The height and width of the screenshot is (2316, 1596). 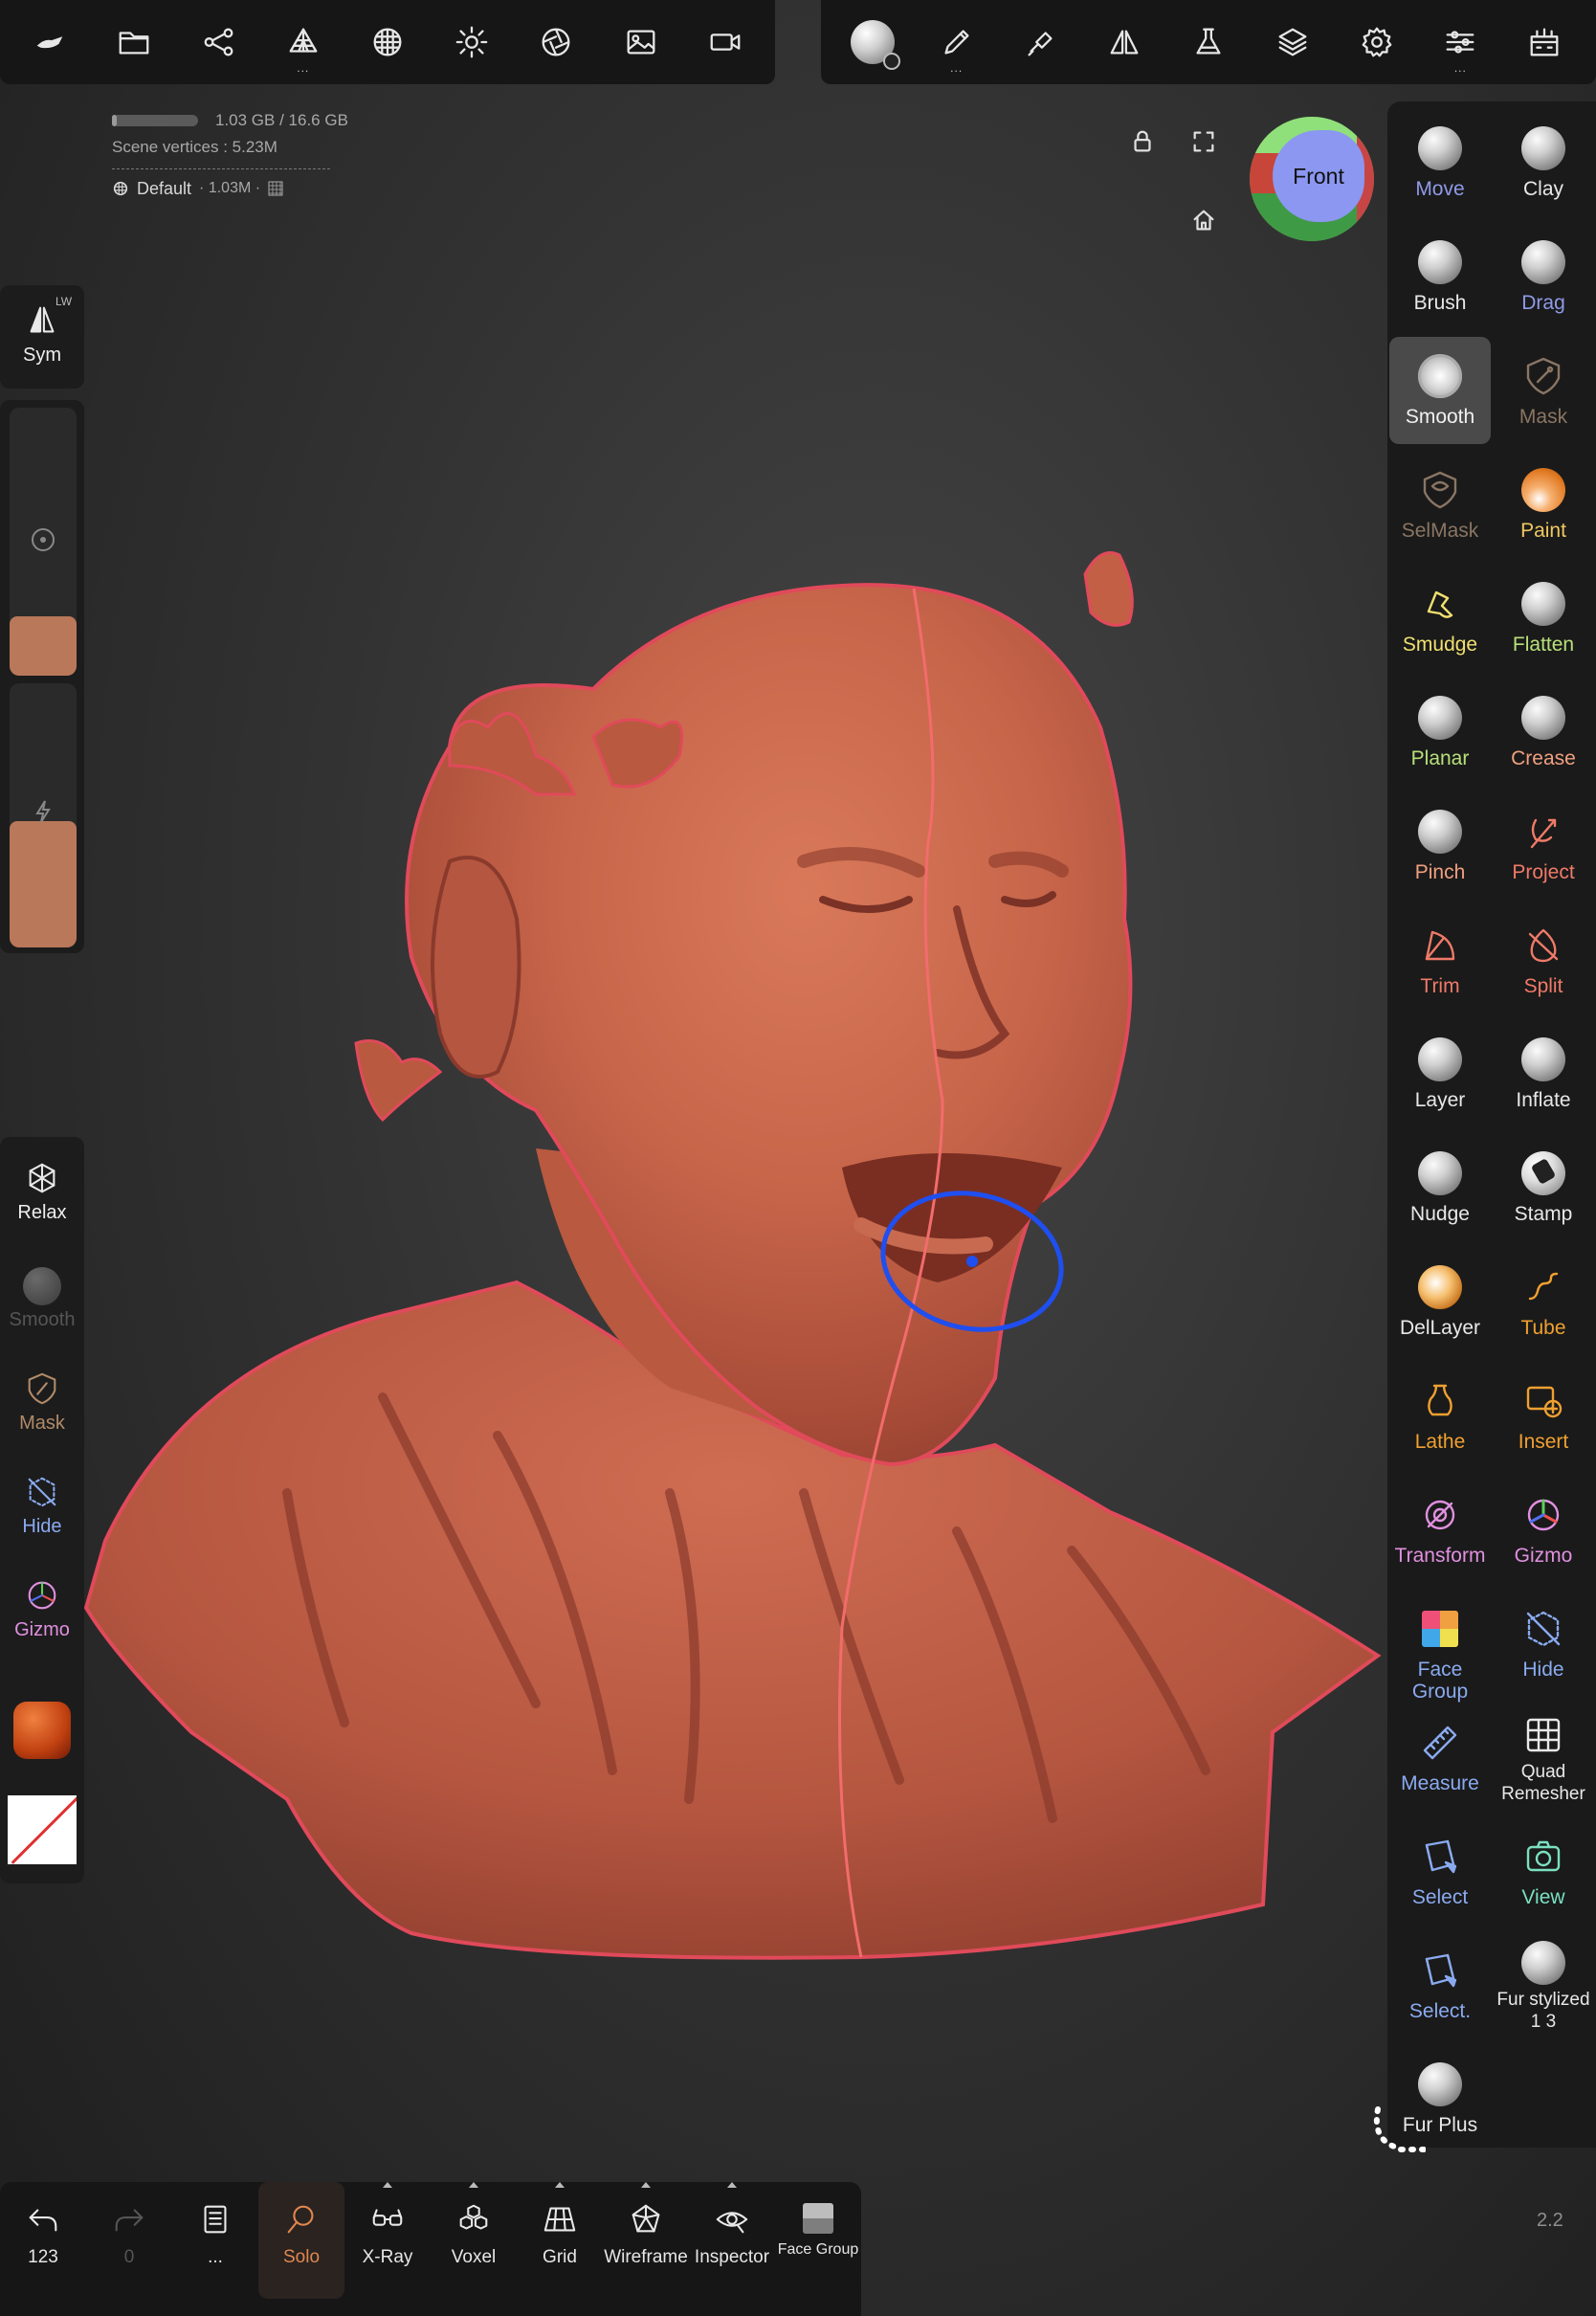 I want to click on stamp-icon, so click(x=1543, y=1173).